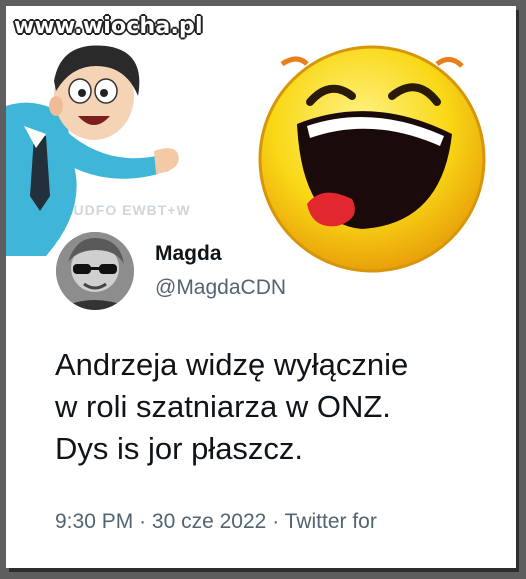  What do you see at coordinates (179, 448) in the screenshot?
I see `tweet-text-line: Dys is jor płaszcz.` at bounding box center [179, 448].